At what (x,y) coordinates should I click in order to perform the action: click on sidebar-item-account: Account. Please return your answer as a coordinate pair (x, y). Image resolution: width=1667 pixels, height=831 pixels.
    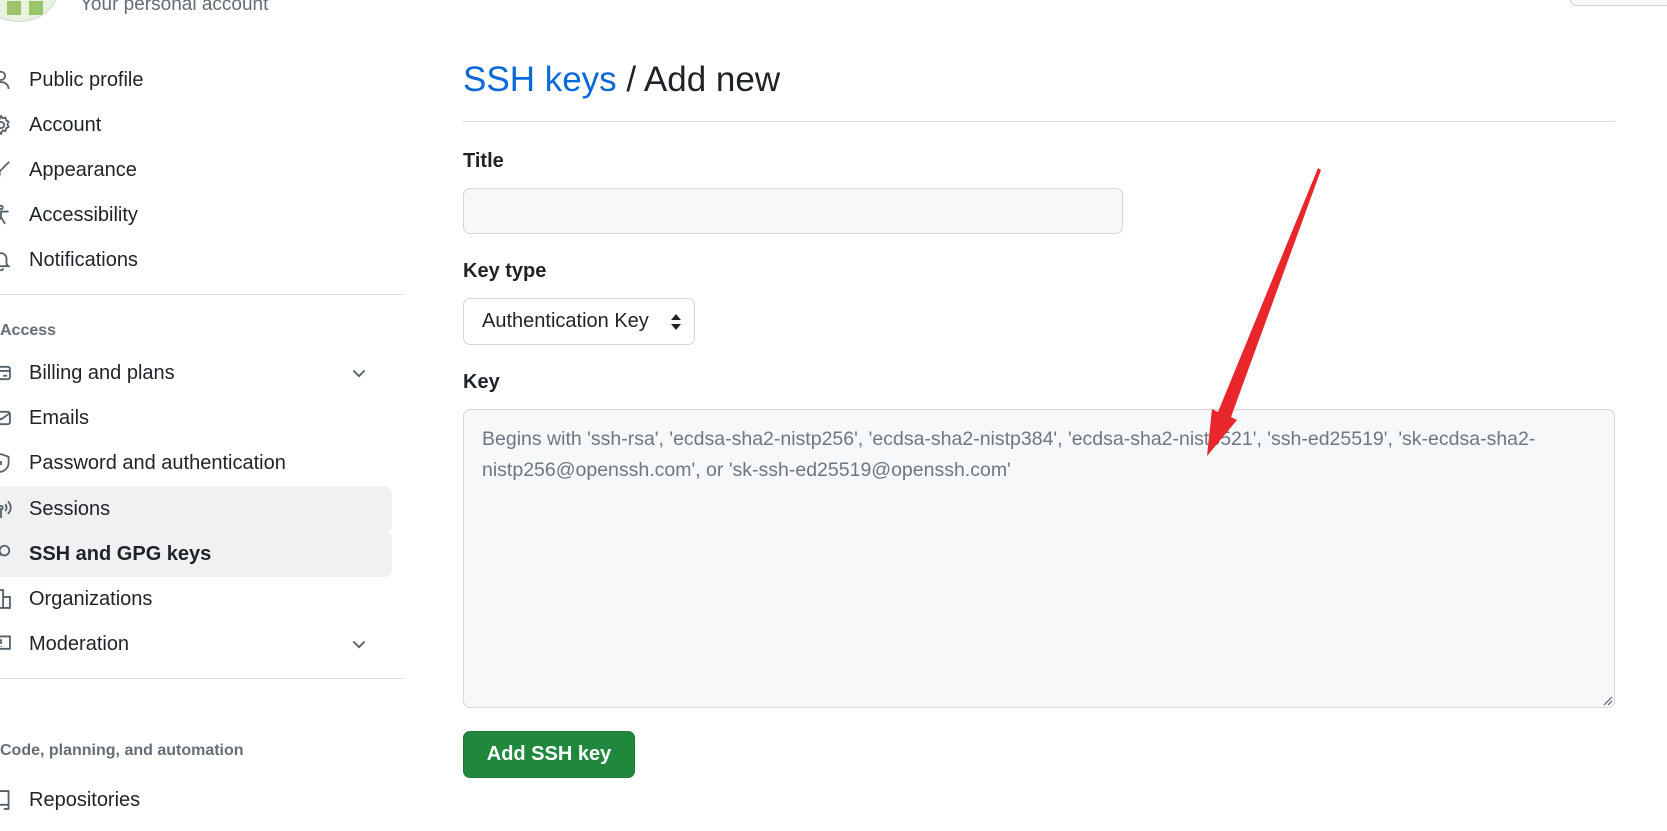
    Looking at the image, I should click on (196, 125).